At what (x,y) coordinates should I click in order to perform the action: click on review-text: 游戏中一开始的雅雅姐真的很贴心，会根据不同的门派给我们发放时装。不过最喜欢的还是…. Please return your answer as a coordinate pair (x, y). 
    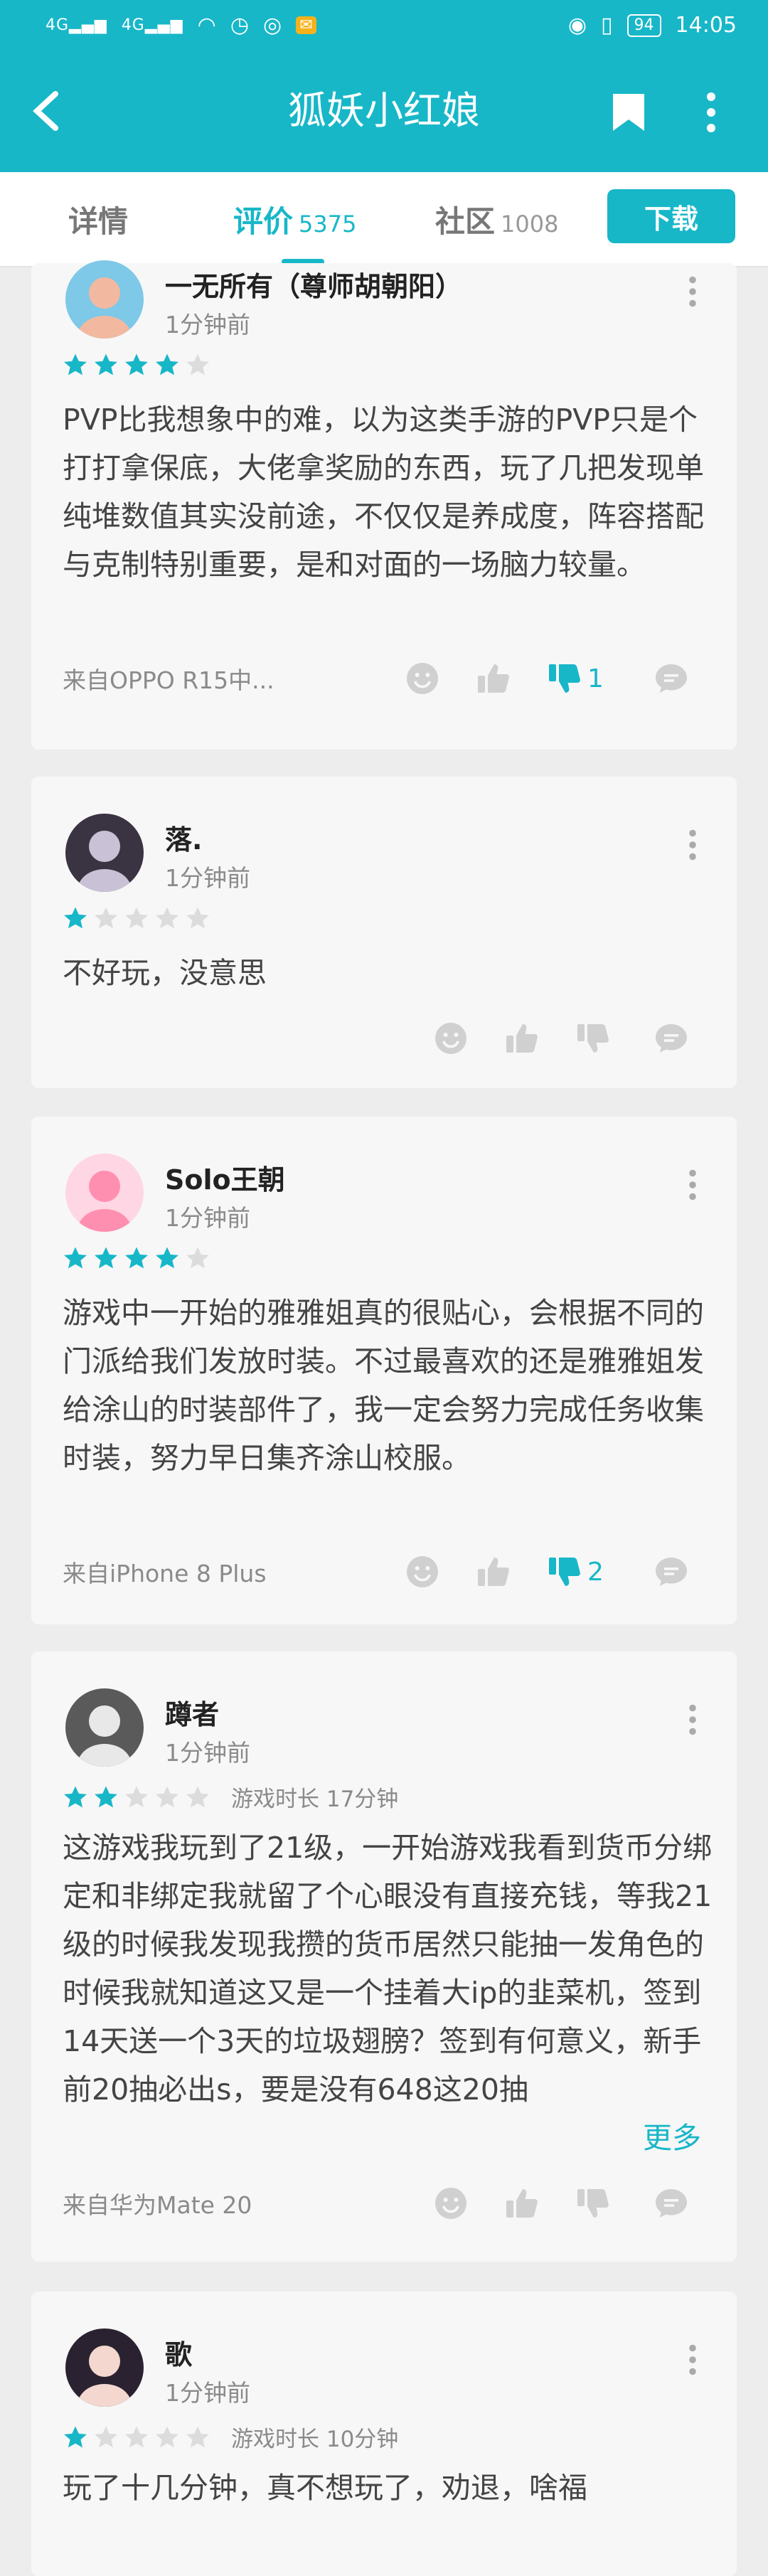
    Looking at the image, I should click on (383, 1385).